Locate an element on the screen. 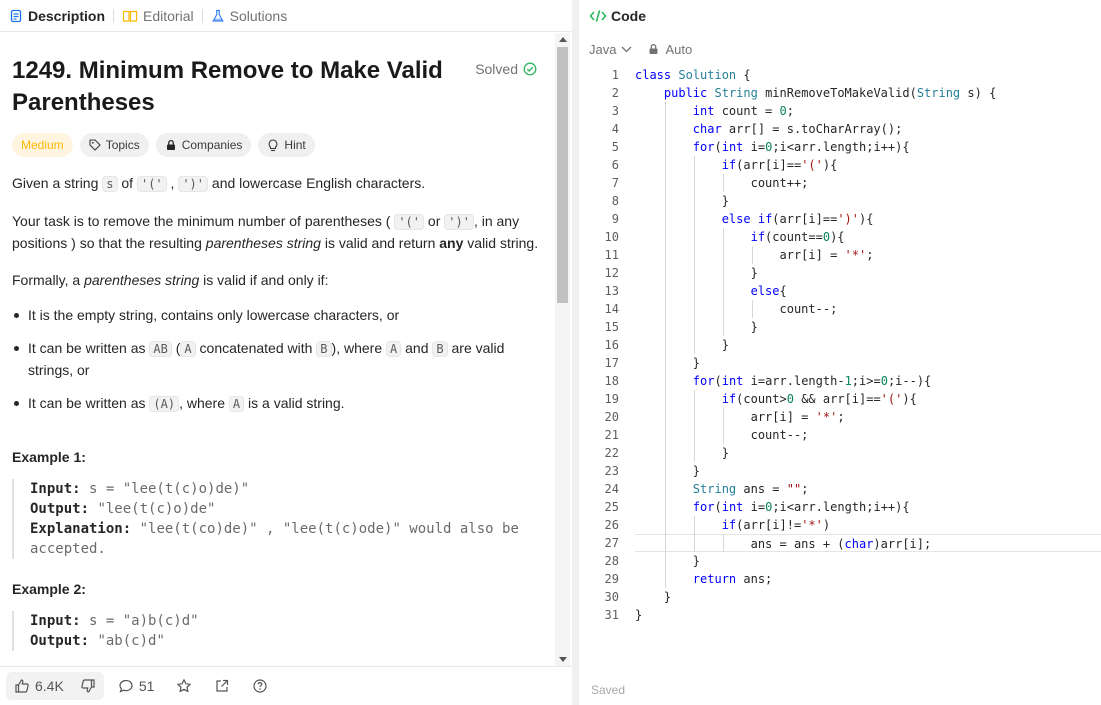 The width and height of the screenshot is (1101, 705). code-text: count++; is located at coordinates (779, 183).